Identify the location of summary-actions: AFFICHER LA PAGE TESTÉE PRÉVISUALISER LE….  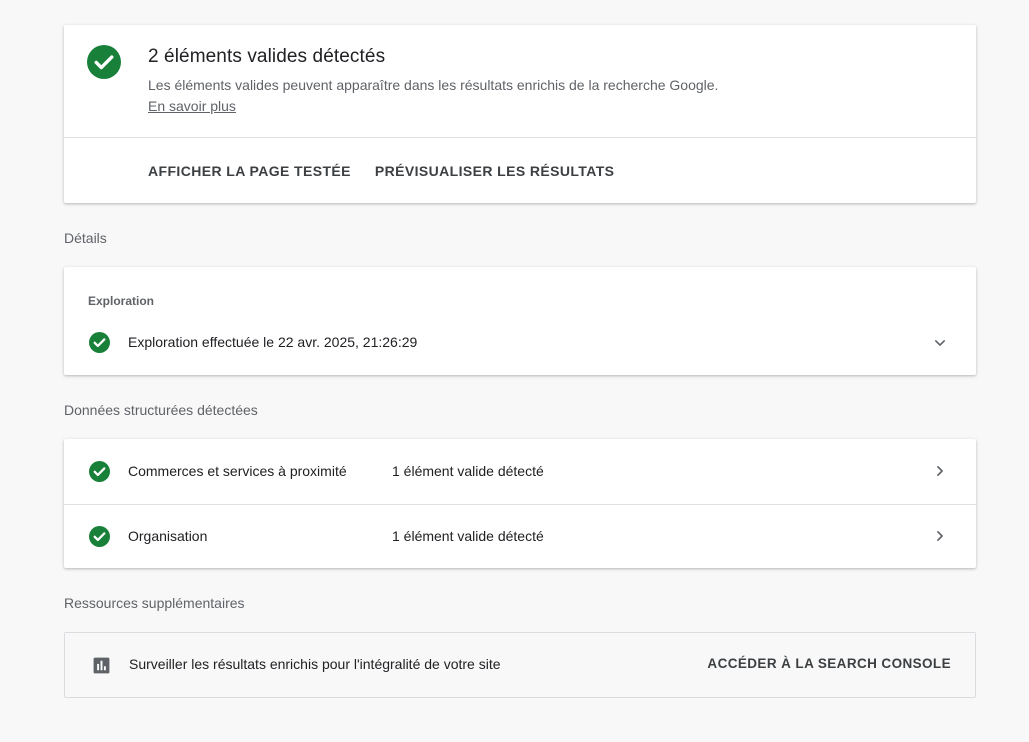
(393, 170).